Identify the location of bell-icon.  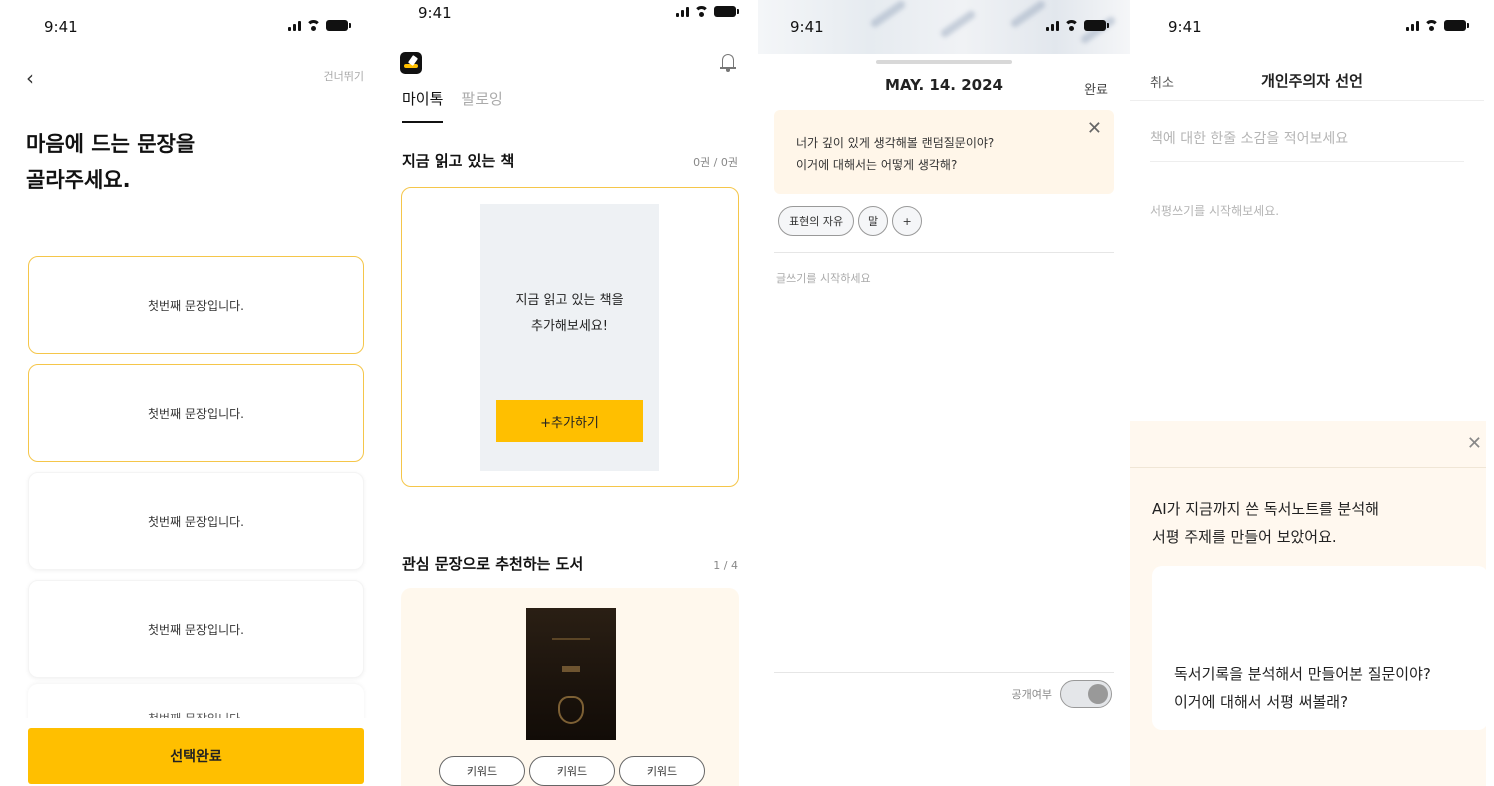
(728, 62).